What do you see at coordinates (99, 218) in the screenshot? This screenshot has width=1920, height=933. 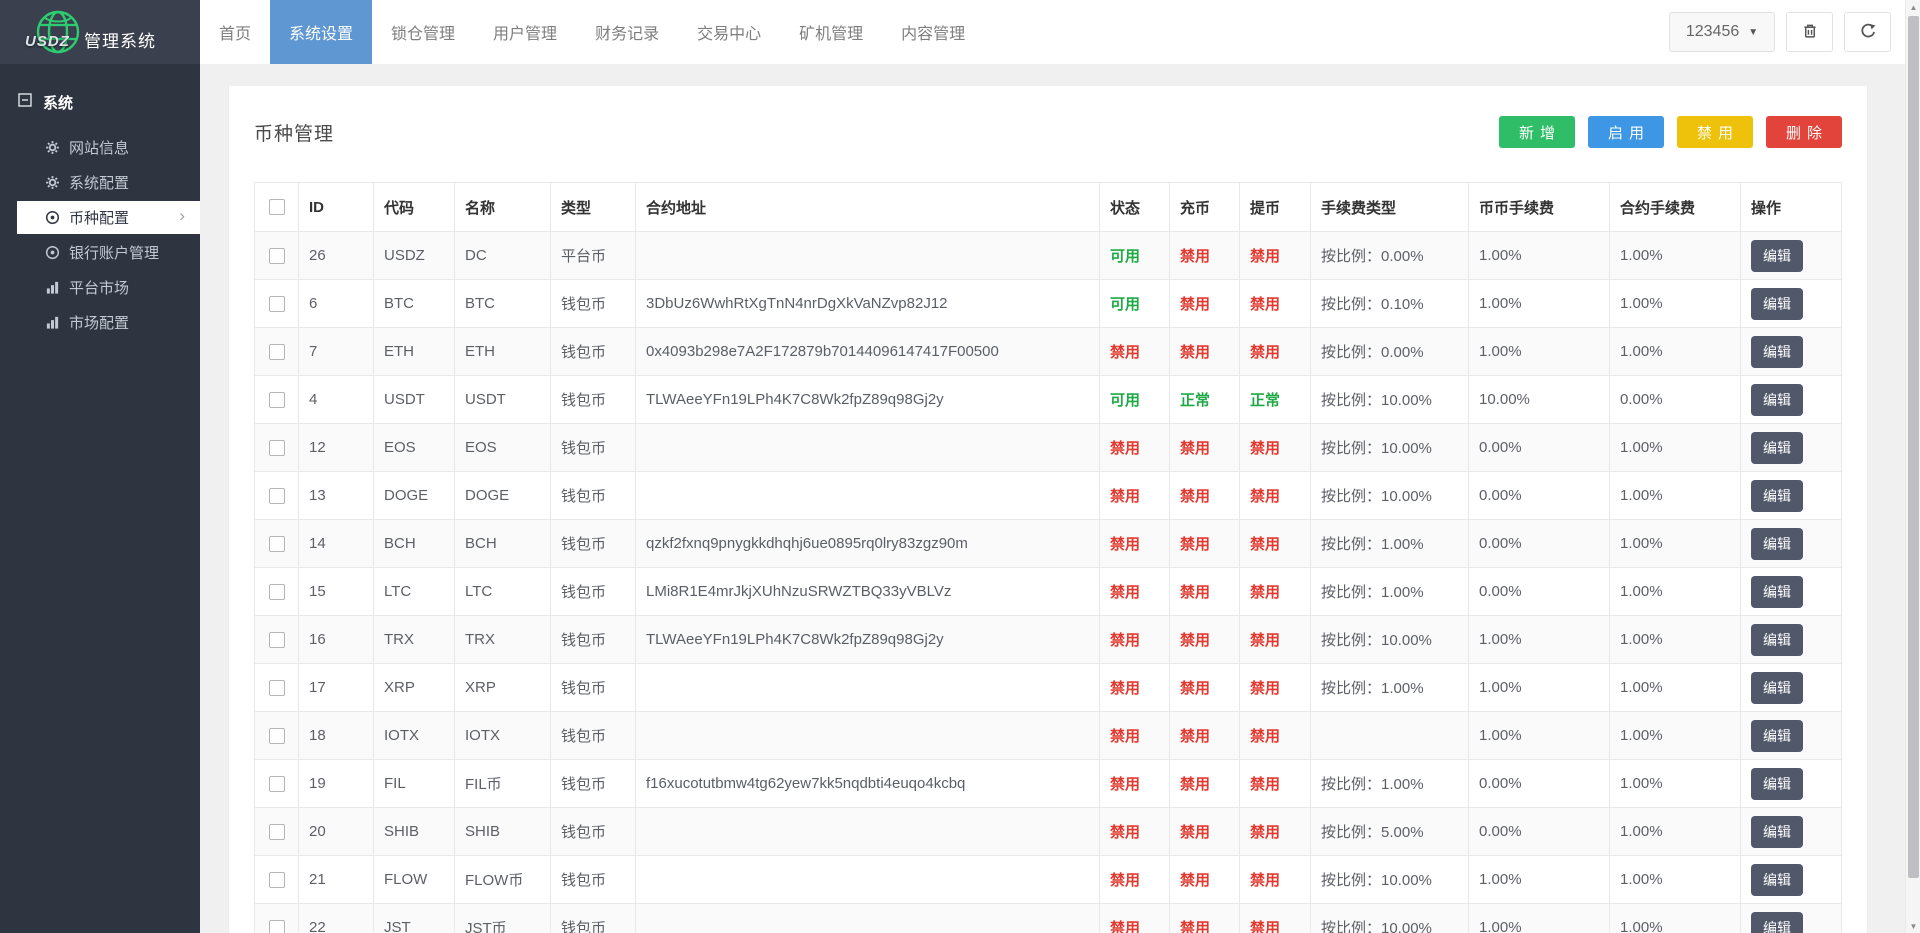 I see `sidebar-item-label: 币种配置` at bounding box center [99, 218].